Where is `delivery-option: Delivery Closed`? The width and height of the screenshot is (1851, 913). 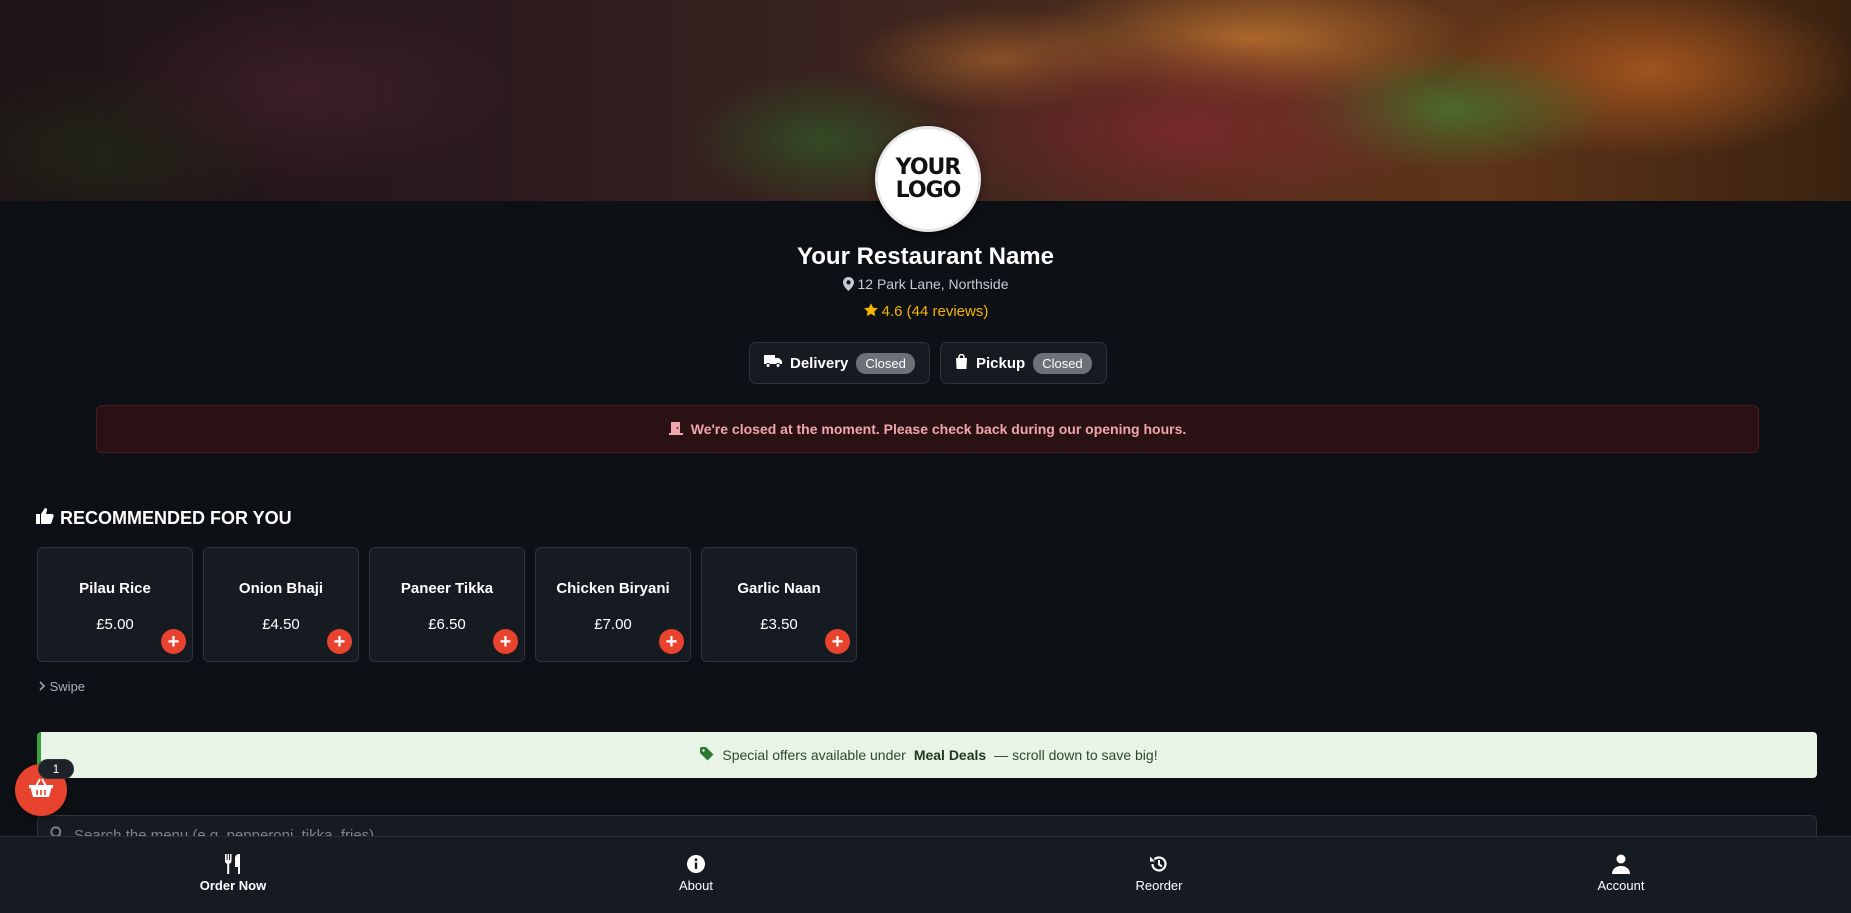 delivery-option: Delivery Closed is located at coordinates (839, 363).